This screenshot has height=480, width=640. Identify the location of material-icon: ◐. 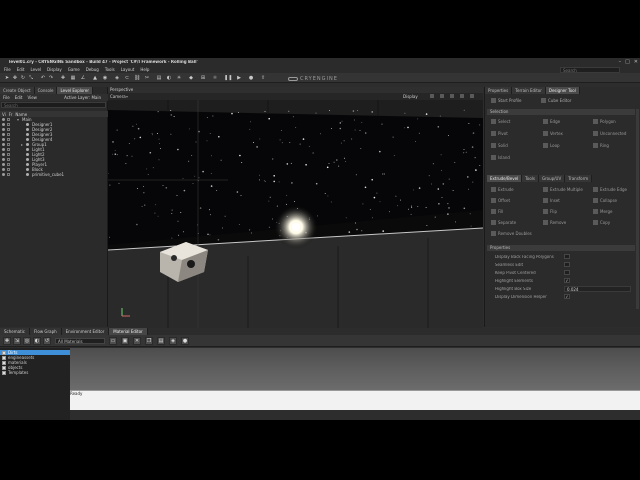
(169, 78).